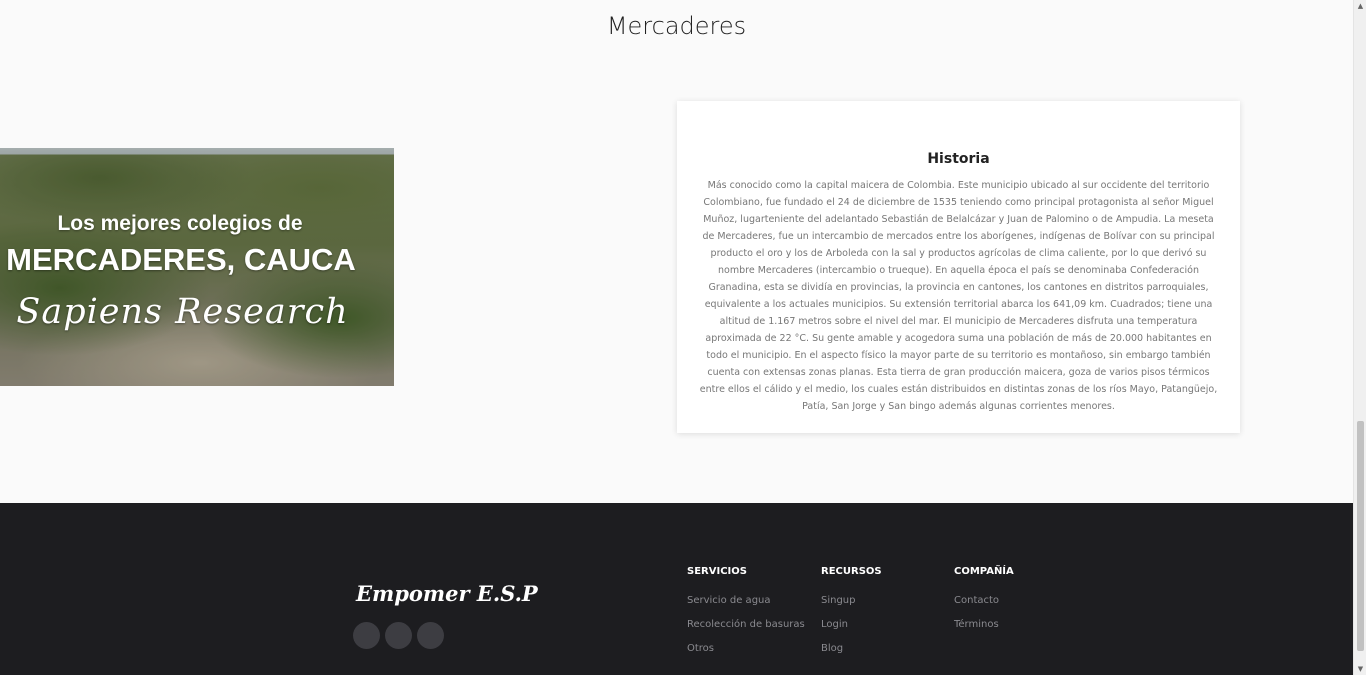 The image size is (1366, 675). Describe the element at coordinates (851, 648) in the screenshot. I see `footer-link-blog: Blog` at that location.